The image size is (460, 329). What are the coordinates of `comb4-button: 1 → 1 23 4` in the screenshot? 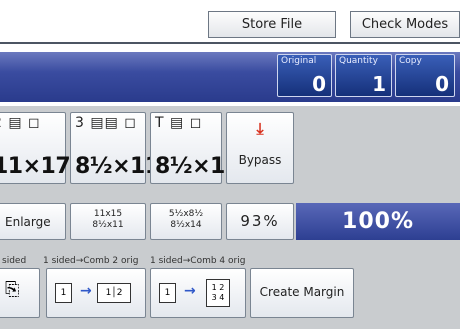 It's located at (198, 293).